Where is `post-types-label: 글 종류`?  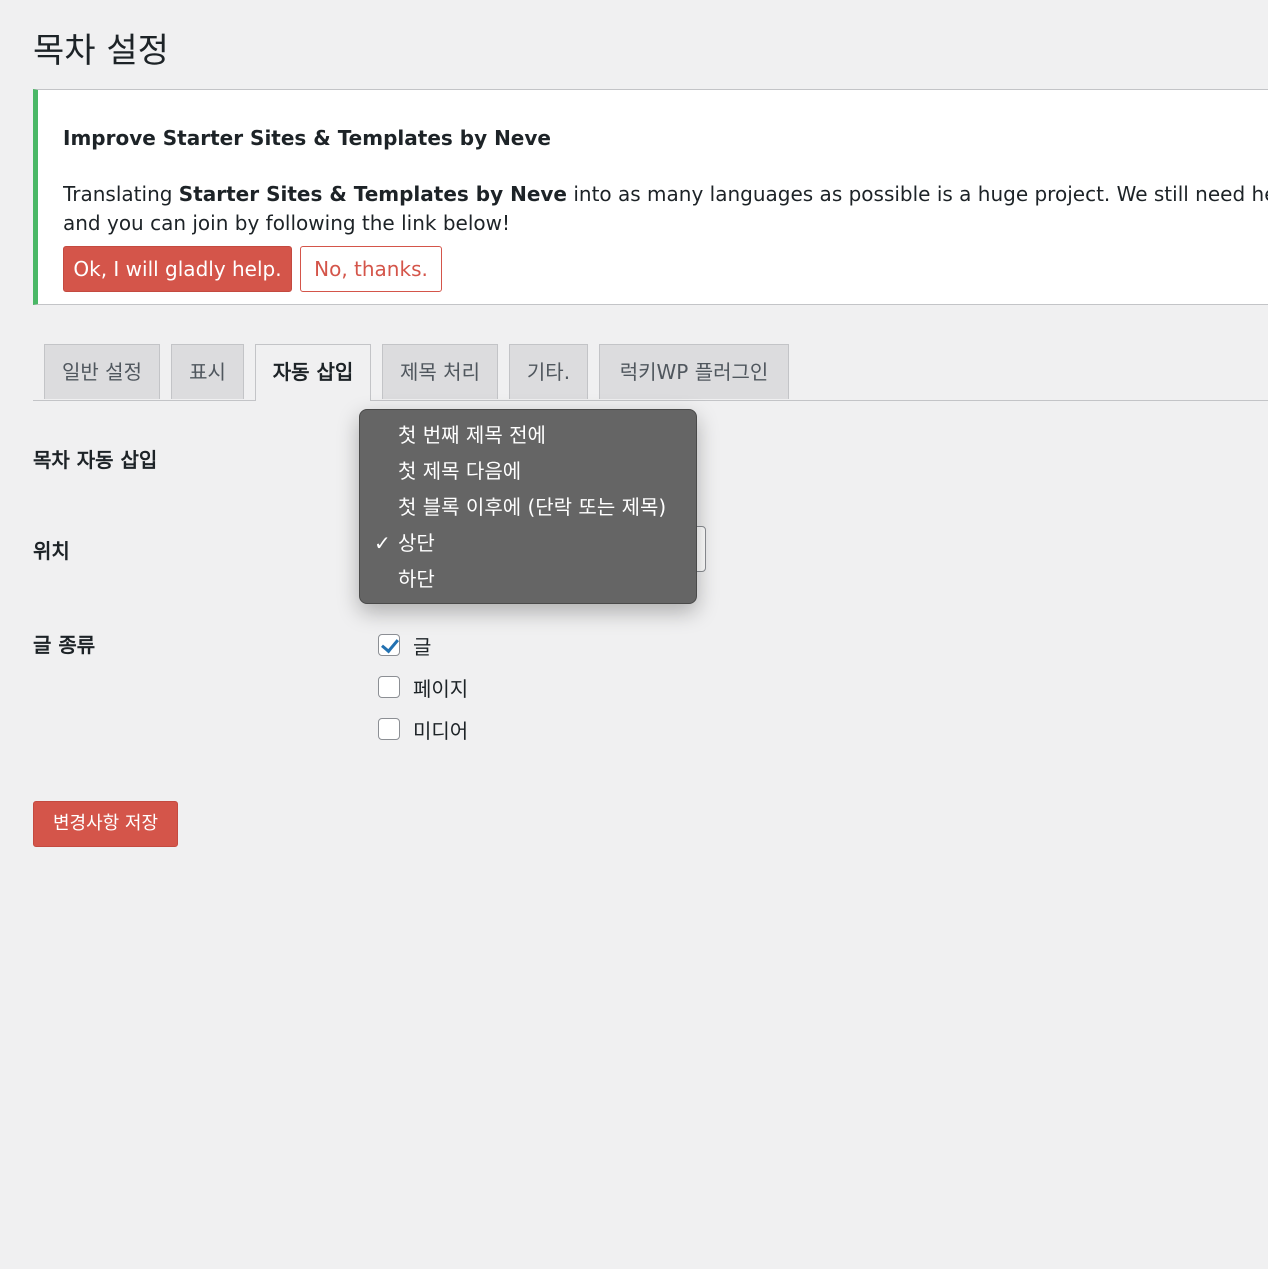
post-types-label: 글 종류 is located at coordinates (64, 645).